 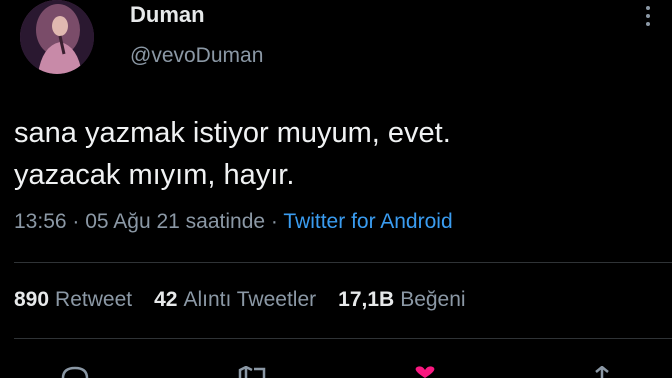 I want to click on share-icon, so click(x=602, y=372).